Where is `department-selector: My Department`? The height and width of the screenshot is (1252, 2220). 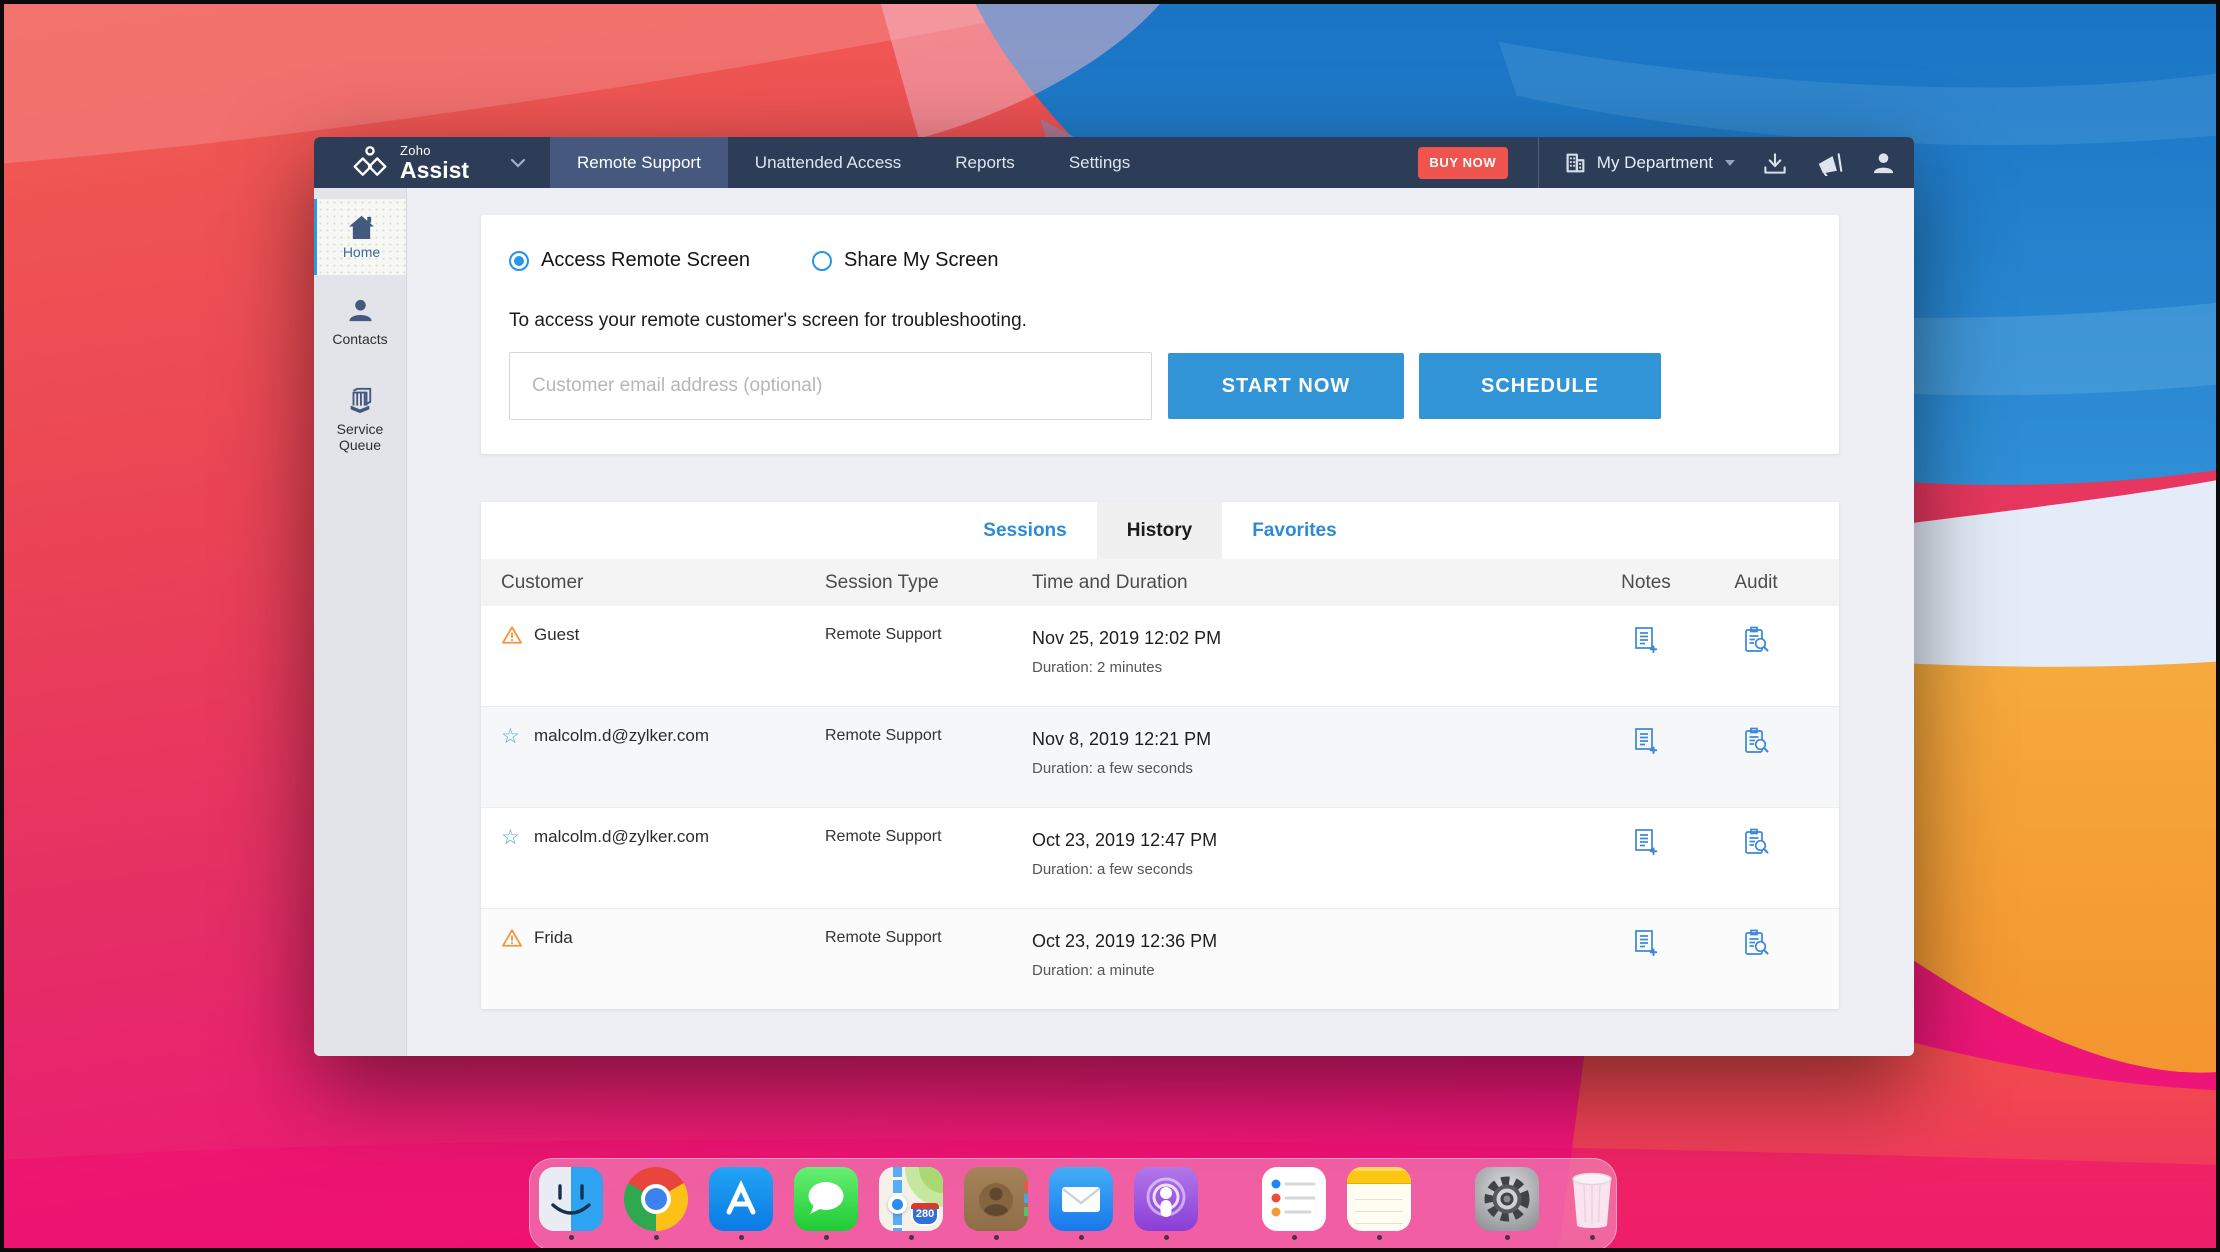
department-selector: My Department is located at coordinates (1649, 163).